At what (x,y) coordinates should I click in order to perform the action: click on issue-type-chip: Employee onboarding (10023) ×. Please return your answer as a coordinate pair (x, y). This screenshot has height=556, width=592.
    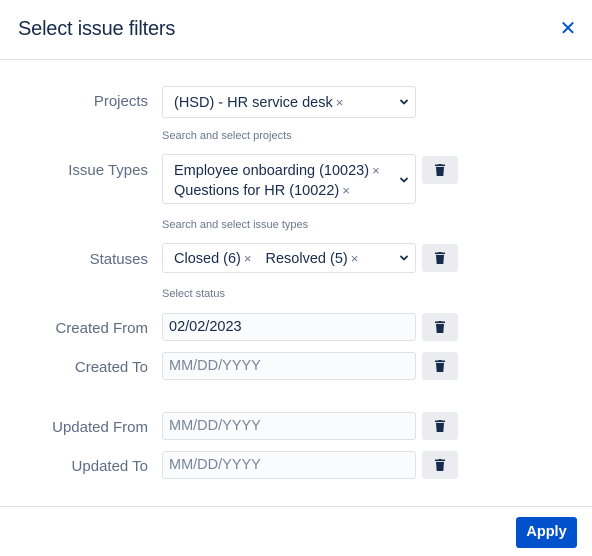
    Looking at the image, I should click on (277, 171).